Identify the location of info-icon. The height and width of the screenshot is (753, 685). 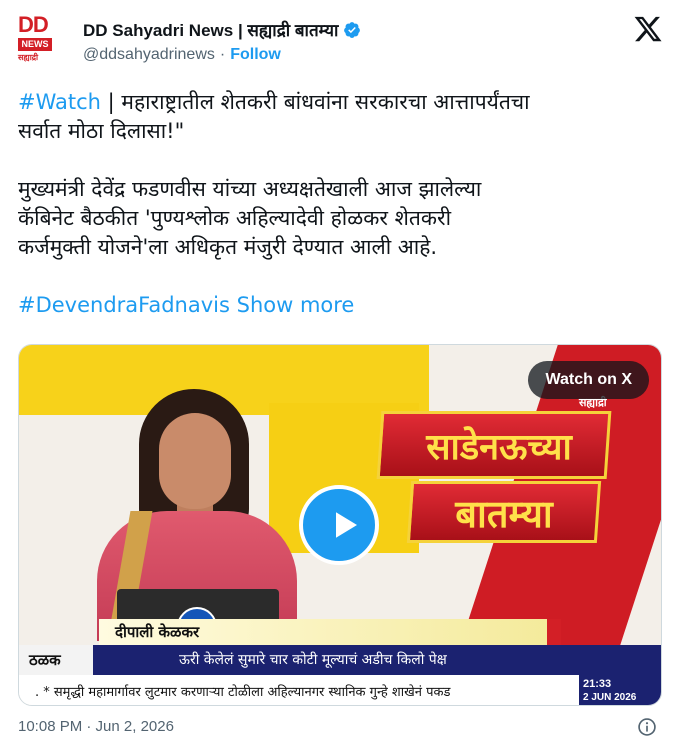
(647, 727).